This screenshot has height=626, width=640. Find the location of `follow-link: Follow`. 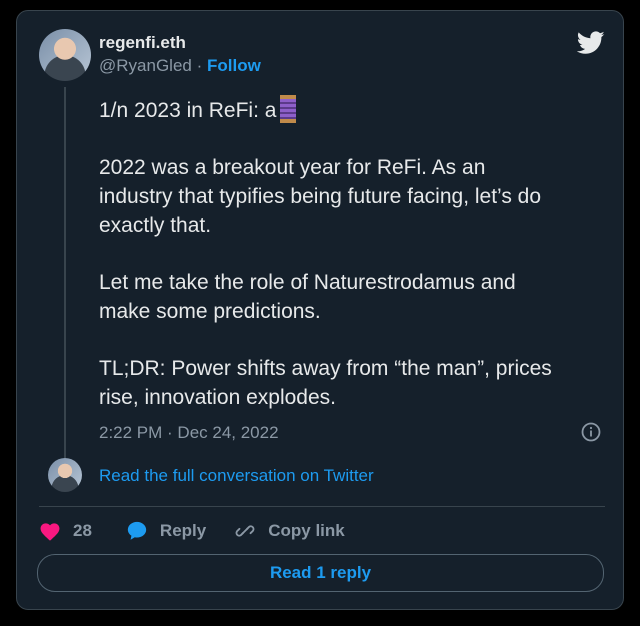

follow-link: Follow is located at coordinates (234, 65).